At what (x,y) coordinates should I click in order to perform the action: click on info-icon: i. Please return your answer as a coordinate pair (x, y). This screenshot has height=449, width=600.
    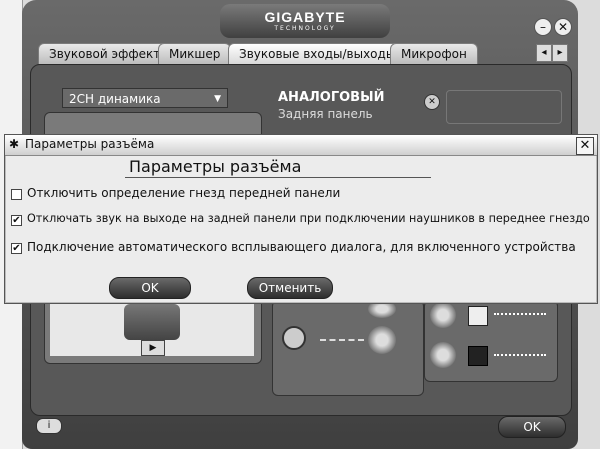
    Looking at the image, I should click on (49, 425).